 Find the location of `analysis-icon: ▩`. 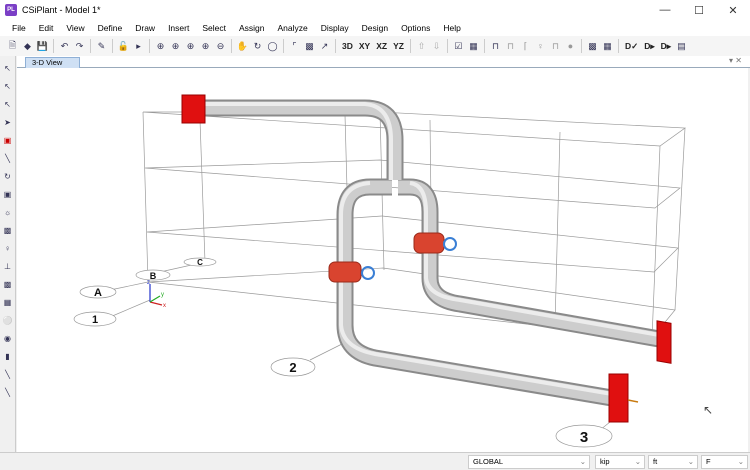

analysis-icon: ▩ is located at coordinates (592, 46).